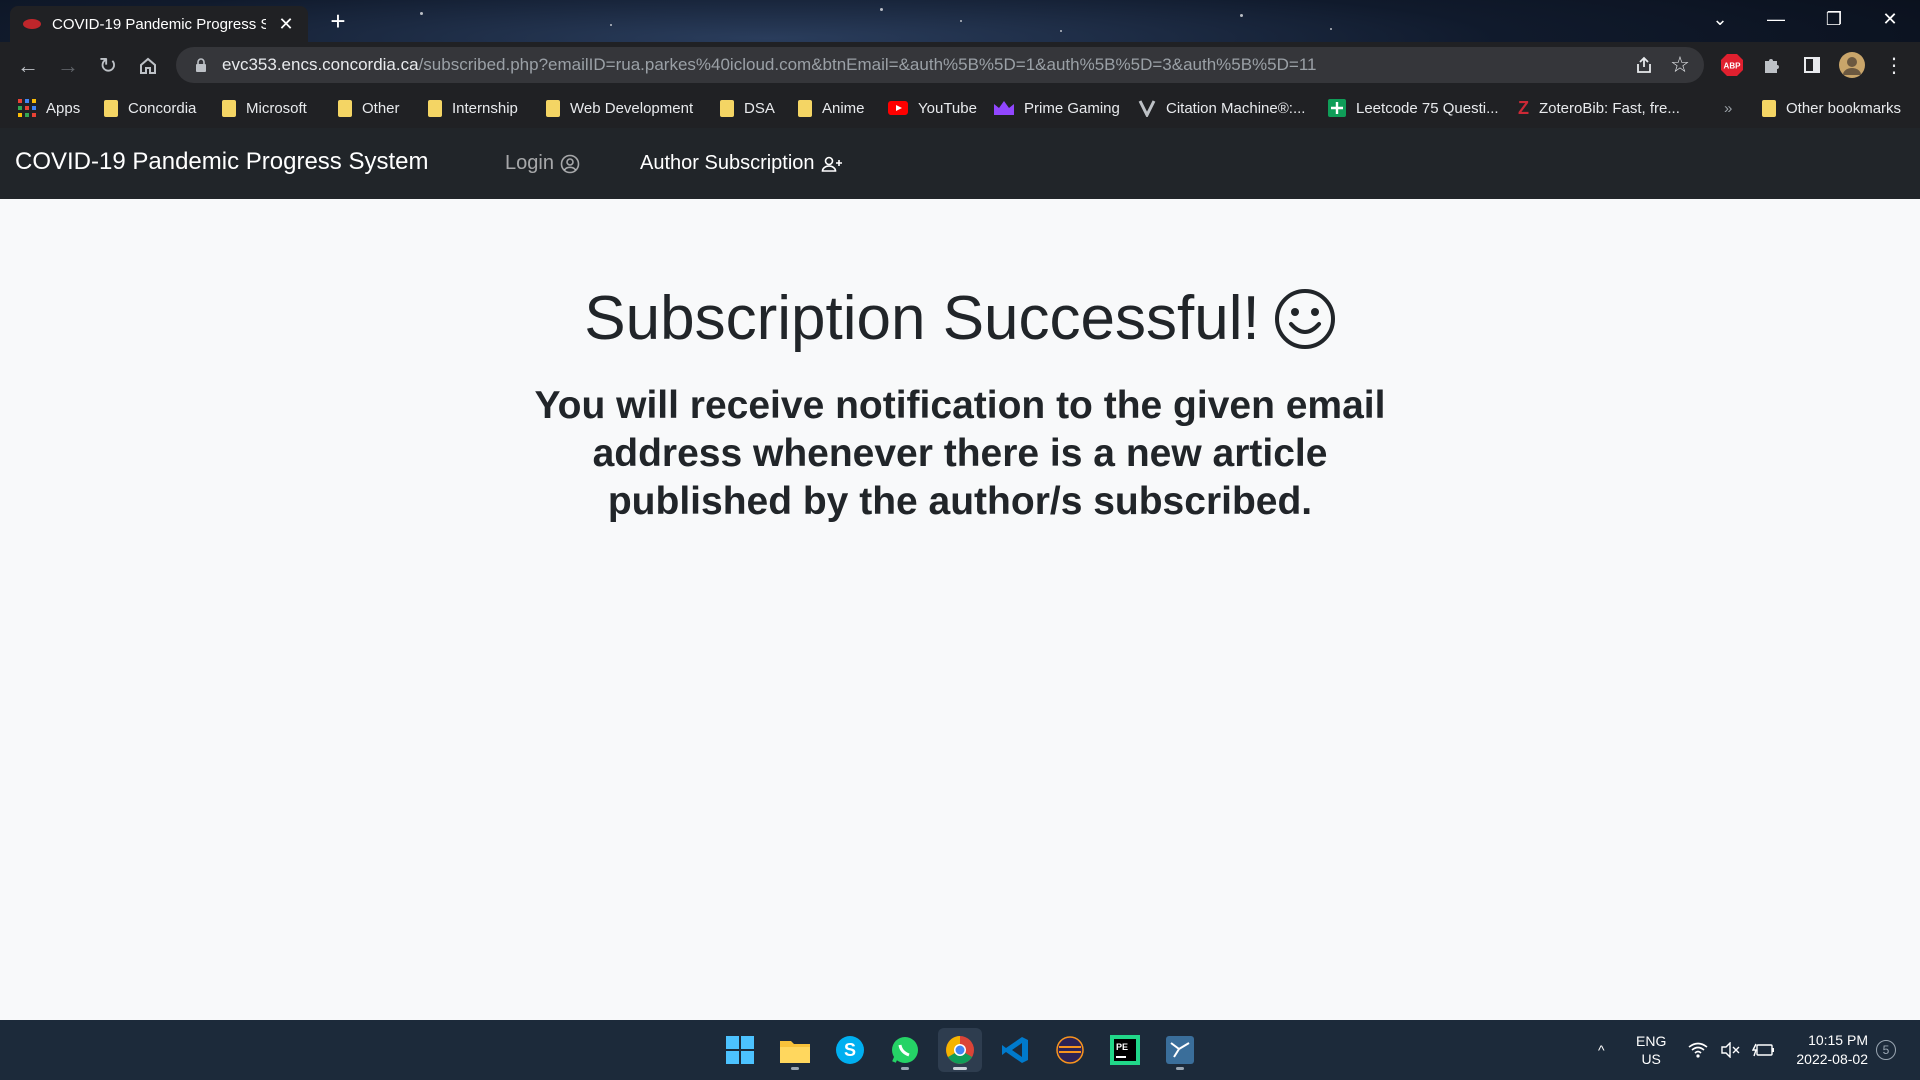  What do you see at coordinates (1680, 64) in the screenshot?
I see `bookmark-star-icon: ☆` at bounding box center [1680, 64].